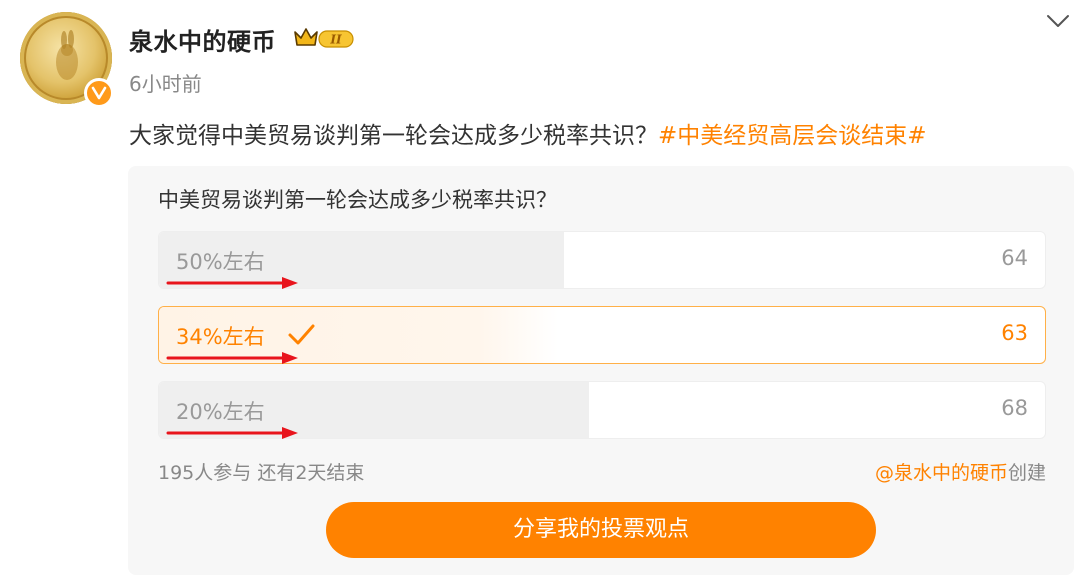 The width and height of the screenshot is (1080, 575). Describe the element at coordinates (220, 412) in the screenshot. I see `poll-option-label: 20%左右` at that location.